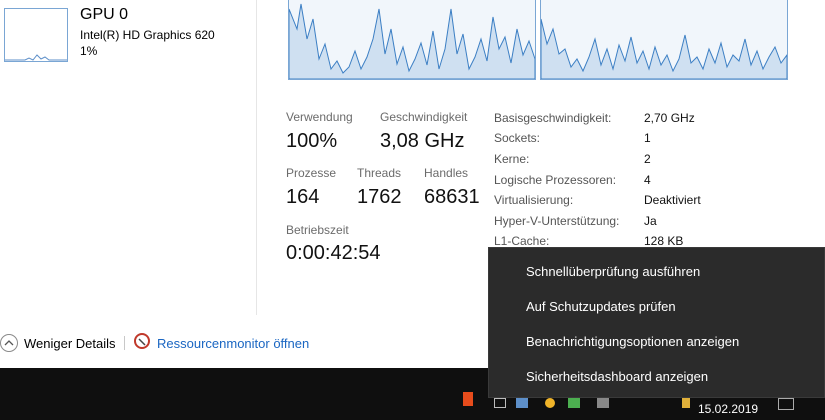 This screenshot has width=825, height=420. I want to click on gpu-subtitle: Intel(R) HD Graphics 620, so click(147, 35).